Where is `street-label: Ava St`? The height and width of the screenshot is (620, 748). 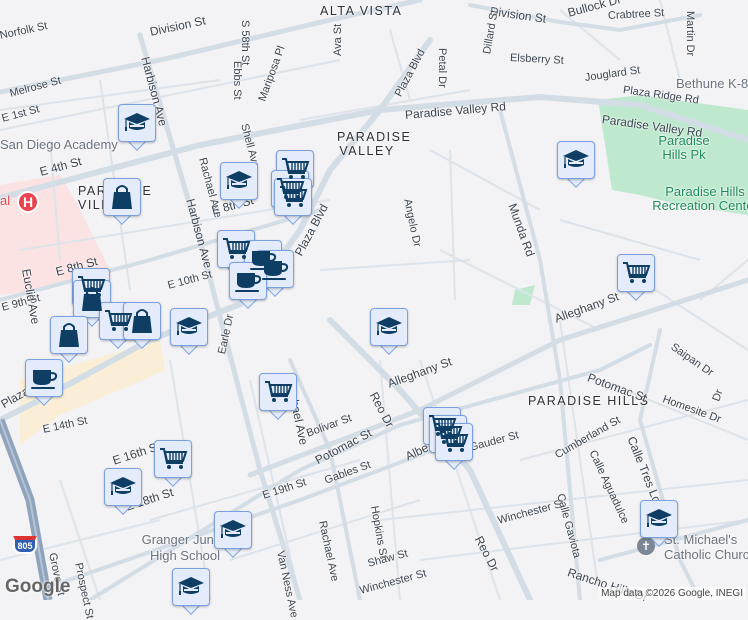 street-label: Ava St is located at coordinates (338, 39).